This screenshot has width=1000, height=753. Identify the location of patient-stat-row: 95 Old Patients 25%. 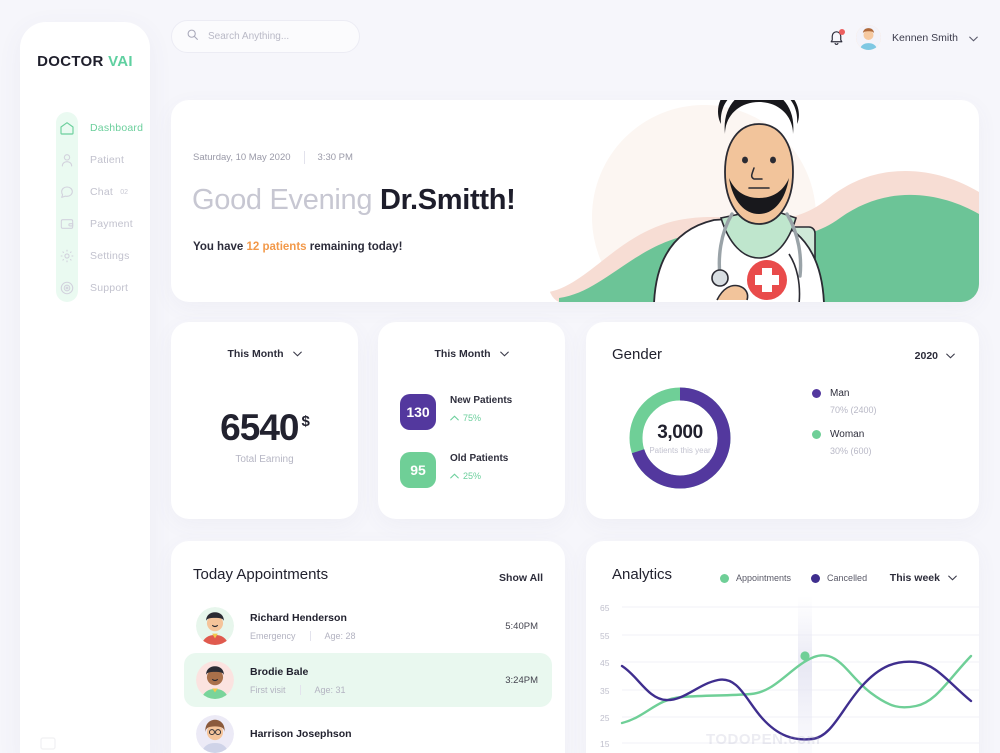
(482, 470).